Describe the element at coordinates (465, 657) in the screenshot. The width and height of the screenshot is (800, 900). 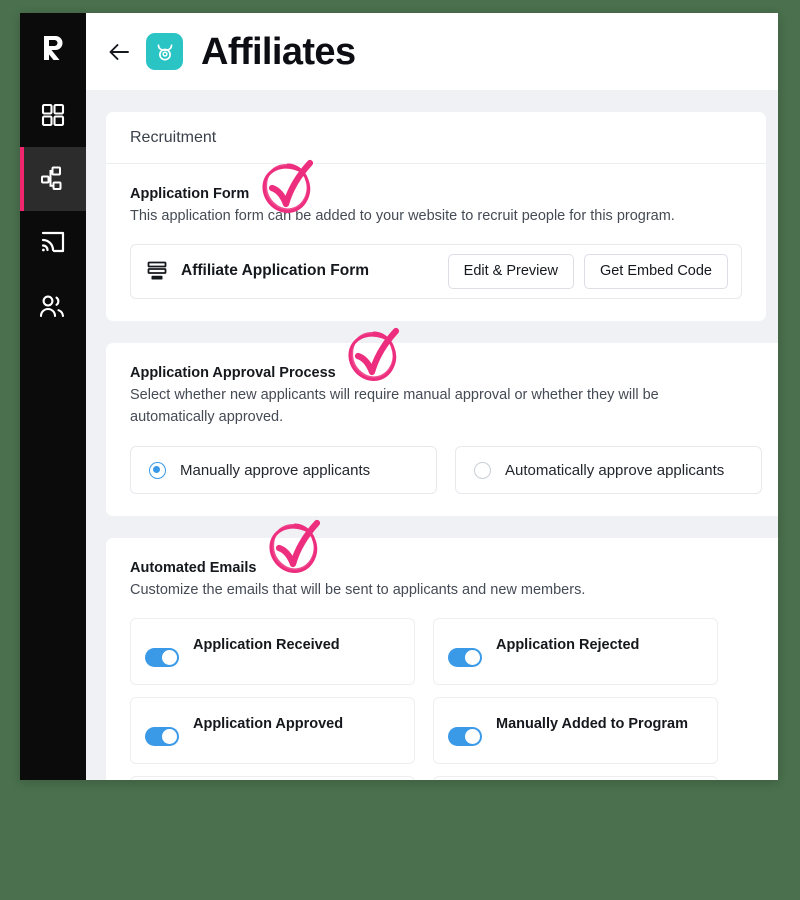
I see `switch-application-rejected` at that location.